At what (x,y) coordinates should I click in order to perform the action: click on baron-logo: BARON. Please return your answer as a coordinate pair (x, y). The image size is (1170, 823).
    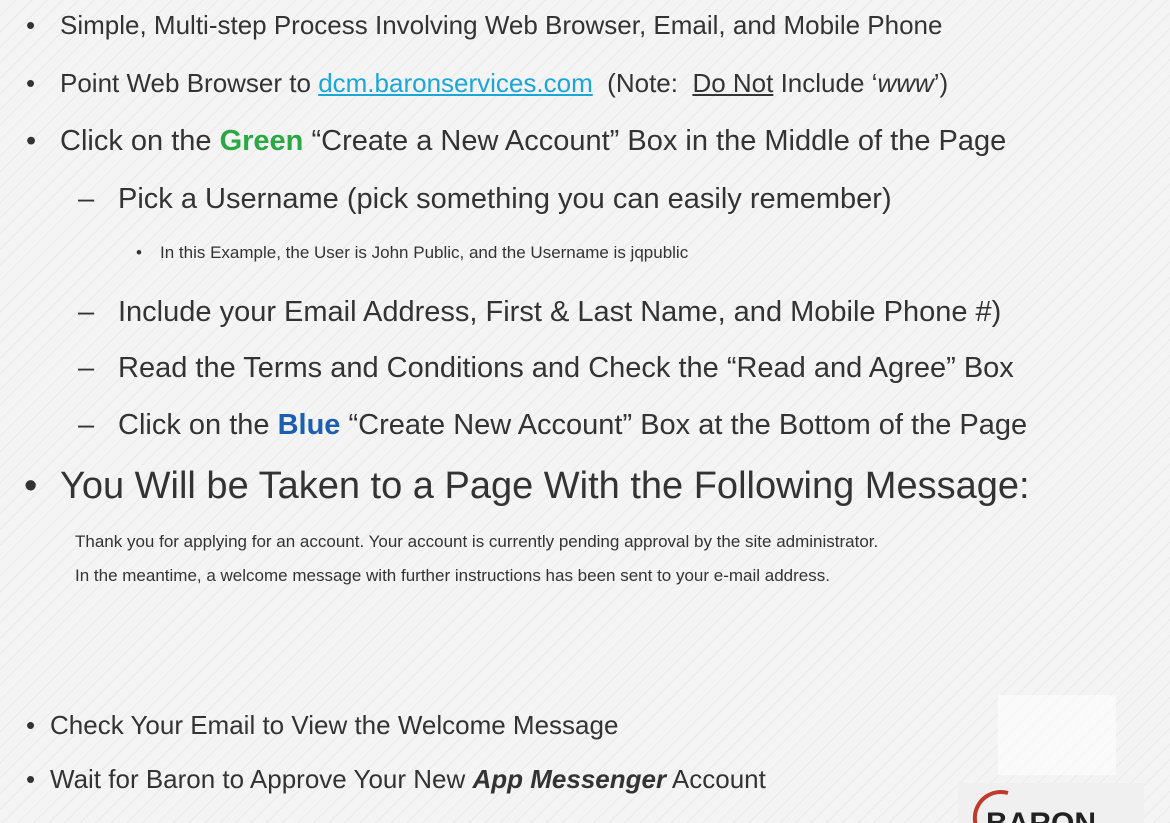
    Looking at the image, I should click on (1064, 805).